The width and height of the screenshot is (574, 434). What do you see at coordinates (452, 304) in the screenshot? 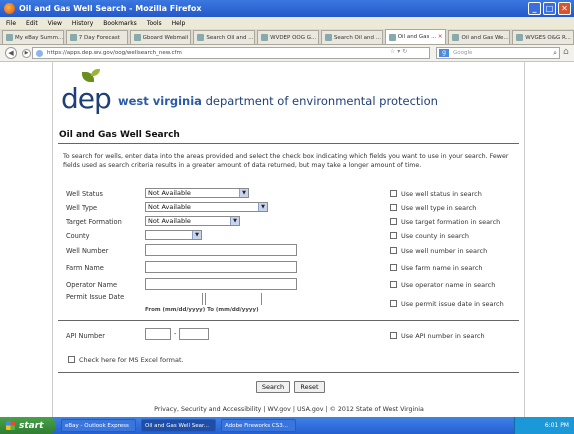
I see `use-permit-date-label: Use permit issue date in search` at bounding box center [452, 304].